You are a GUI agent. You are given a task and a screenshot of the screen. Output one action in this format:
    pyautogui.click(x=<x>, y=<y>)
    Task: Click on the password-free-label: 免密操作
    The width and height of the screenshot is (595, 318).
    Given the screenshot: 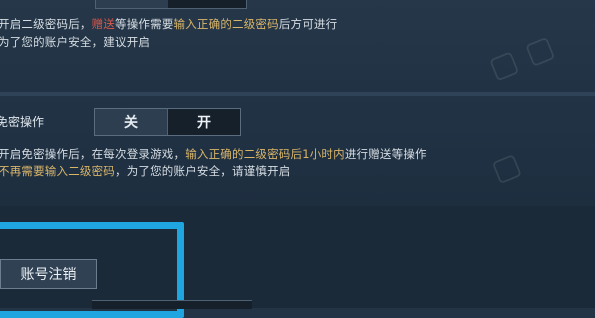 What is the action you would take?
    pyautogui.click(x=22, y=122)
    